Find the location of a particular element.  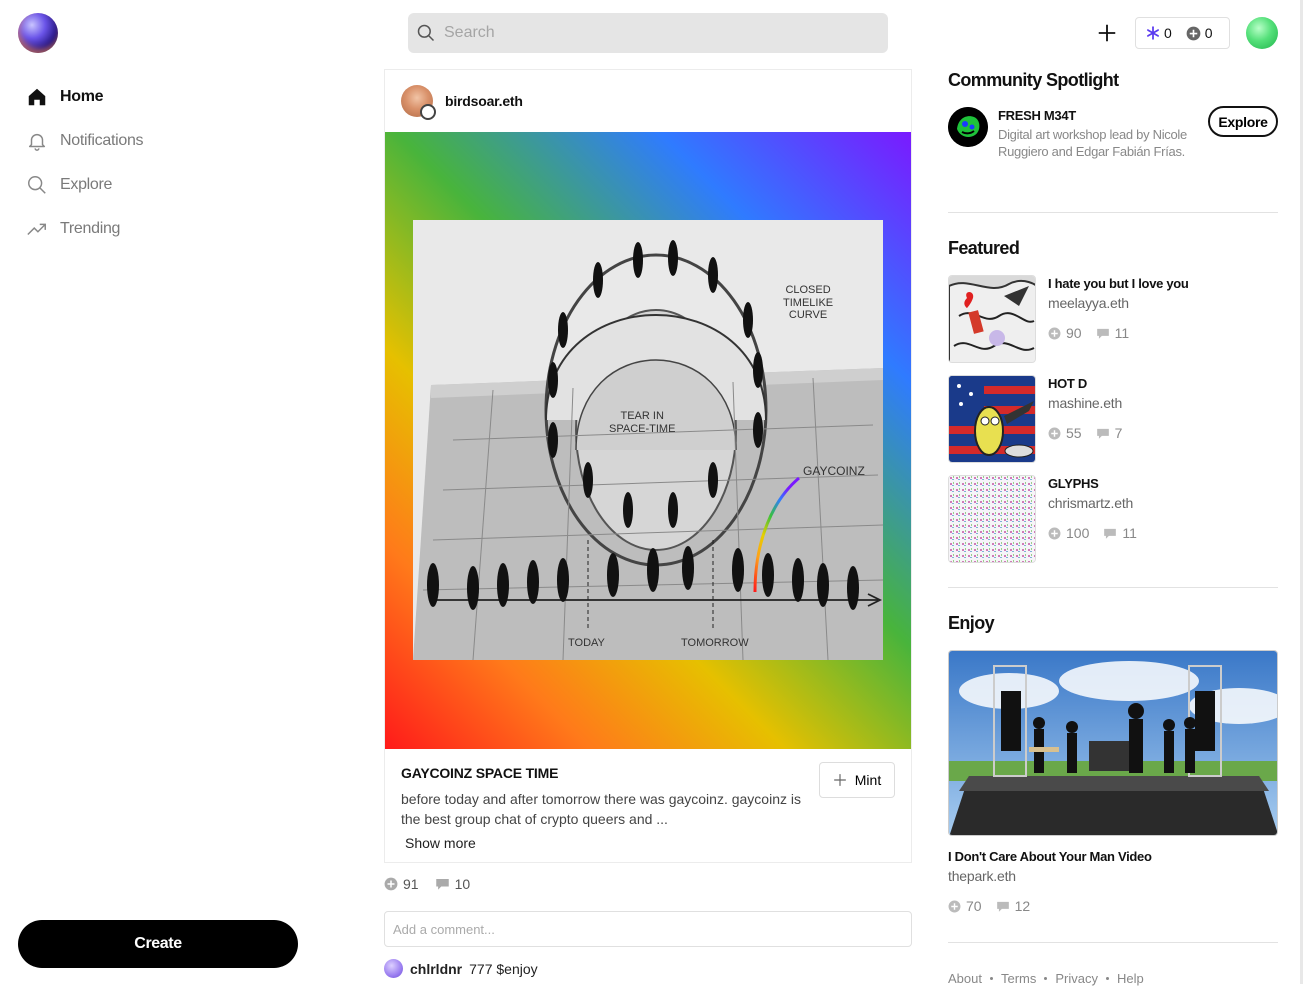

artwork-label: TEAR IN SPACE-TIME is located at coordinates (642, 422).